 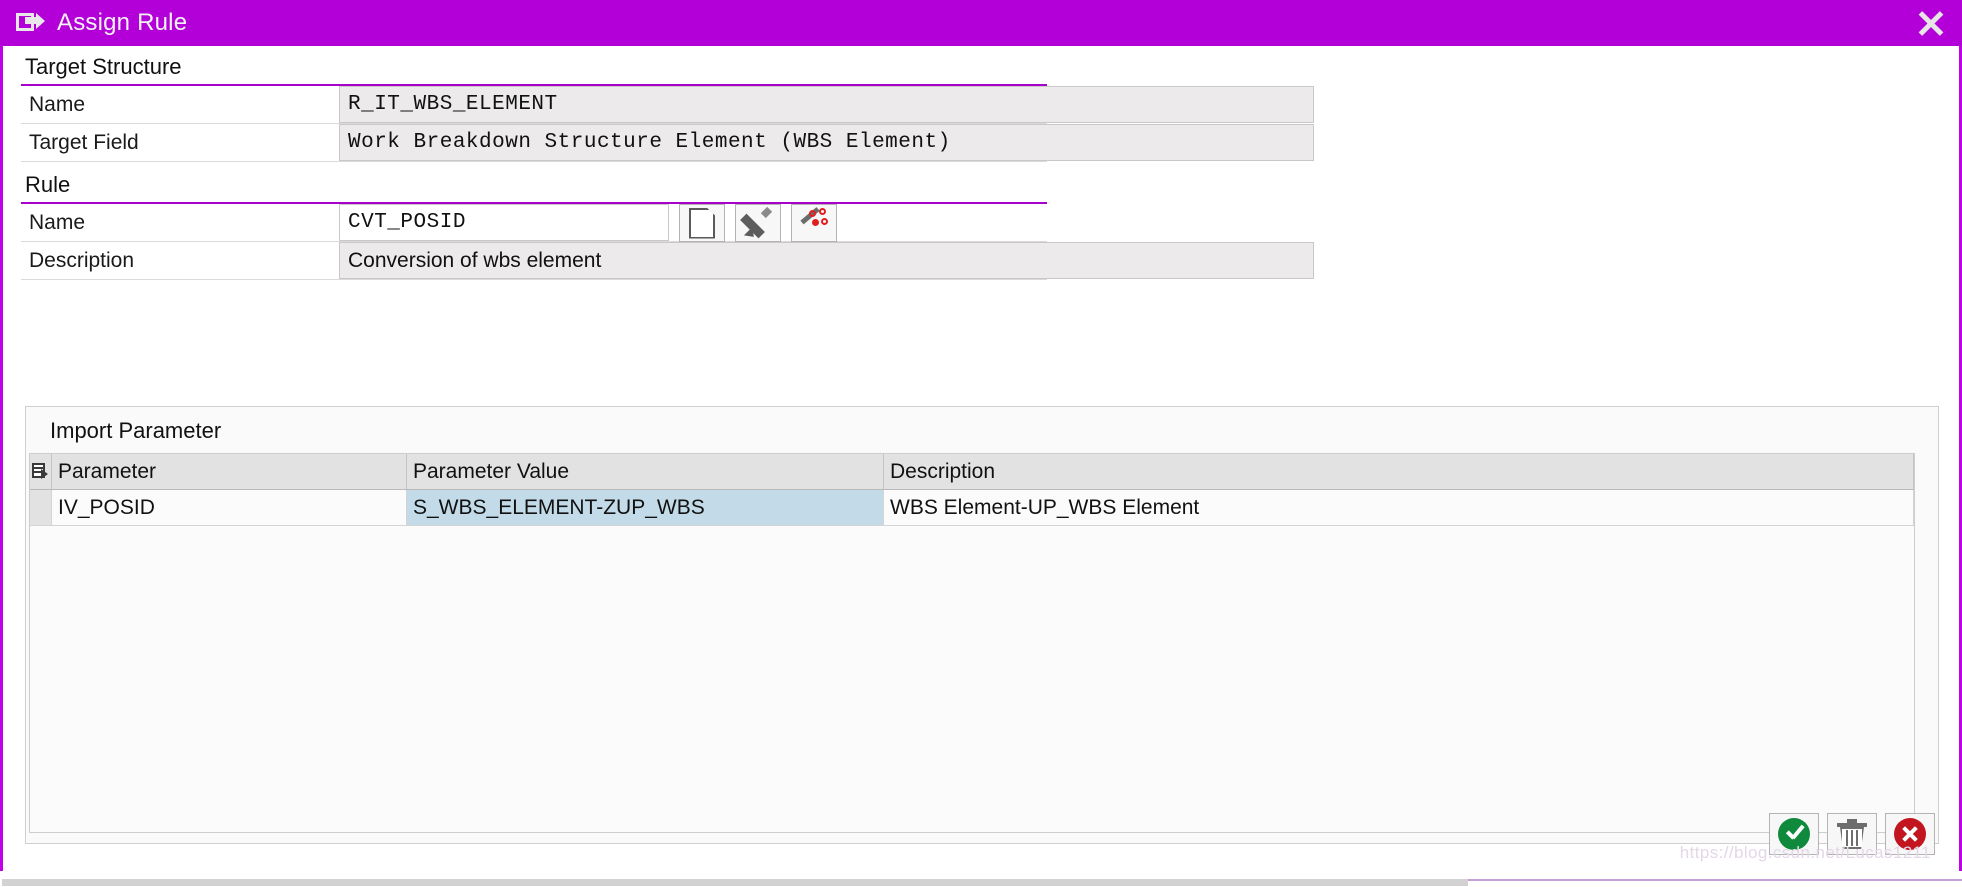 I want to click on cell-description: WBS Element-UP_WBS Element, so click(x=1399, y=507).